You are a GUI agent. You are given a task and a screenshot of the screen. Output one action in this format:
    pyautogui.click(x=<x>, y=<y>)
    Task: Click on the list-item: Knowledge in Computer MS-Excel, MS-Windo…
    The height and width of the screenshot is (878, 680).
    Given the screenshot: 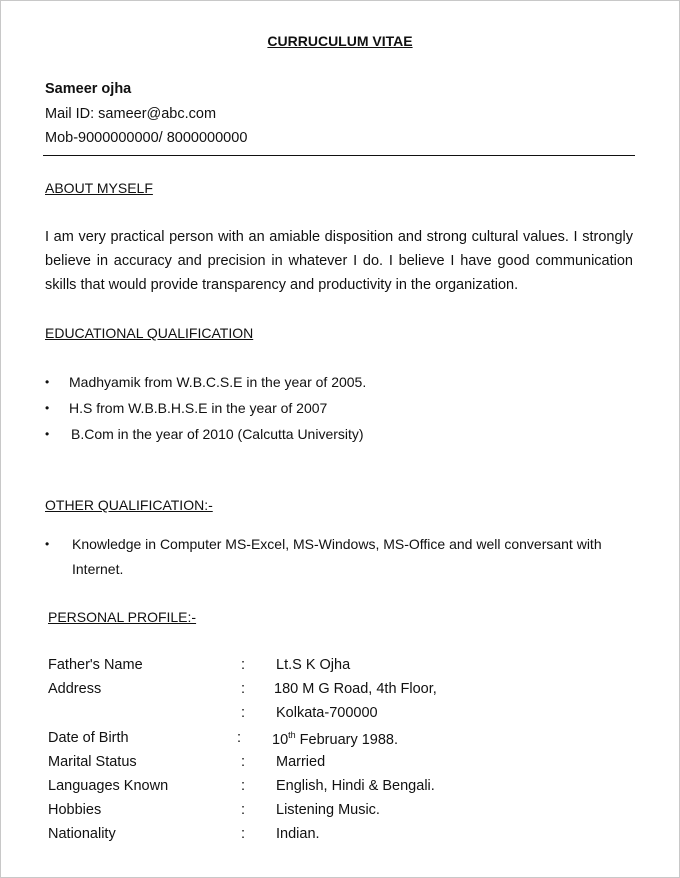 What is the action you would take?
    pyautogui.click(x=337, y=544)
    